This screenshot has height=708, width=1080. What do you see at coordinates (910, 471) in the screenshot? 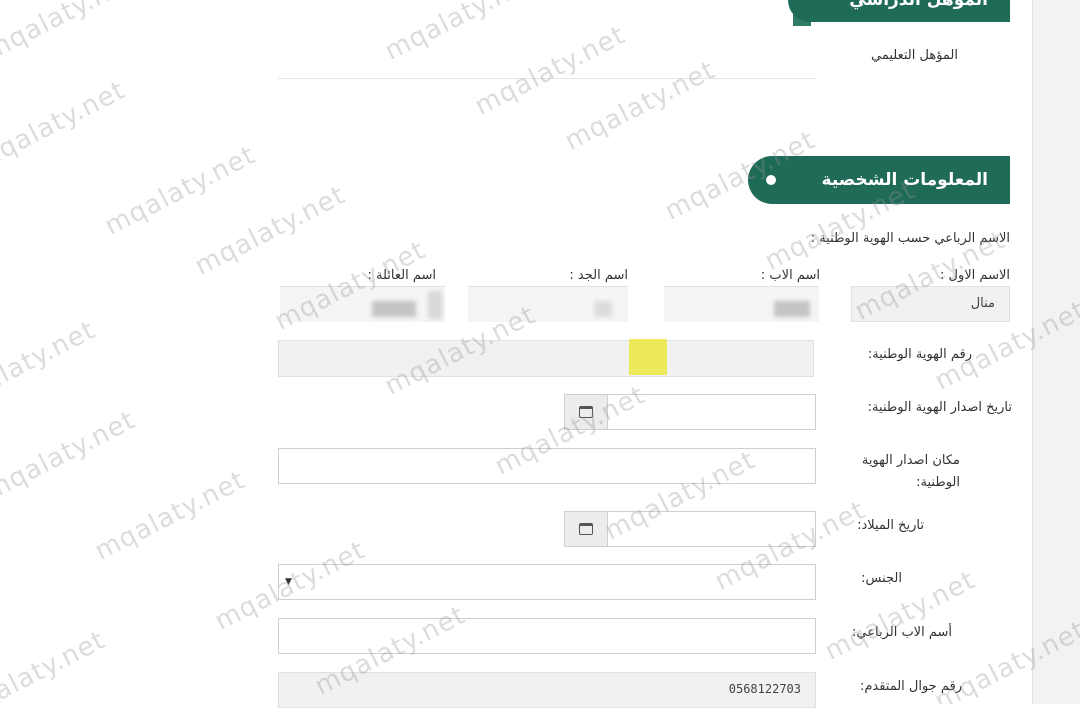
I see `id-issue-place-label: مكان اصدار الهوية الوطنية:` at bounding box center [910, 471].